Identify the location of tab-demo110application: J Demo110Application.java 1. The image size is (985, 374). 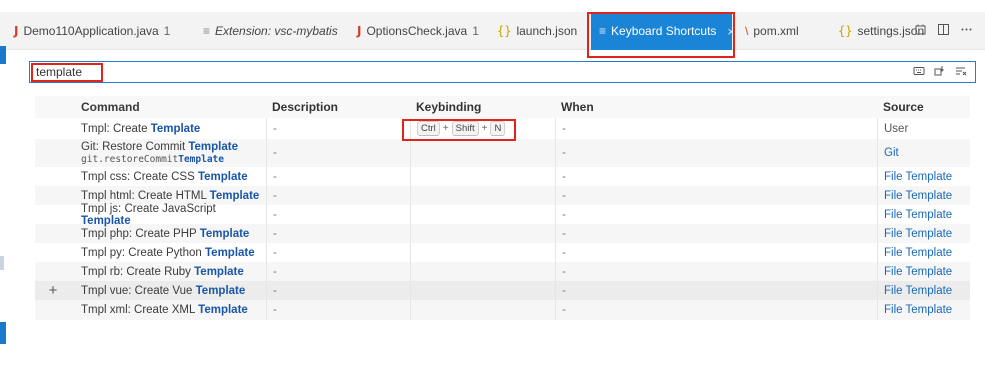
(92, 31).